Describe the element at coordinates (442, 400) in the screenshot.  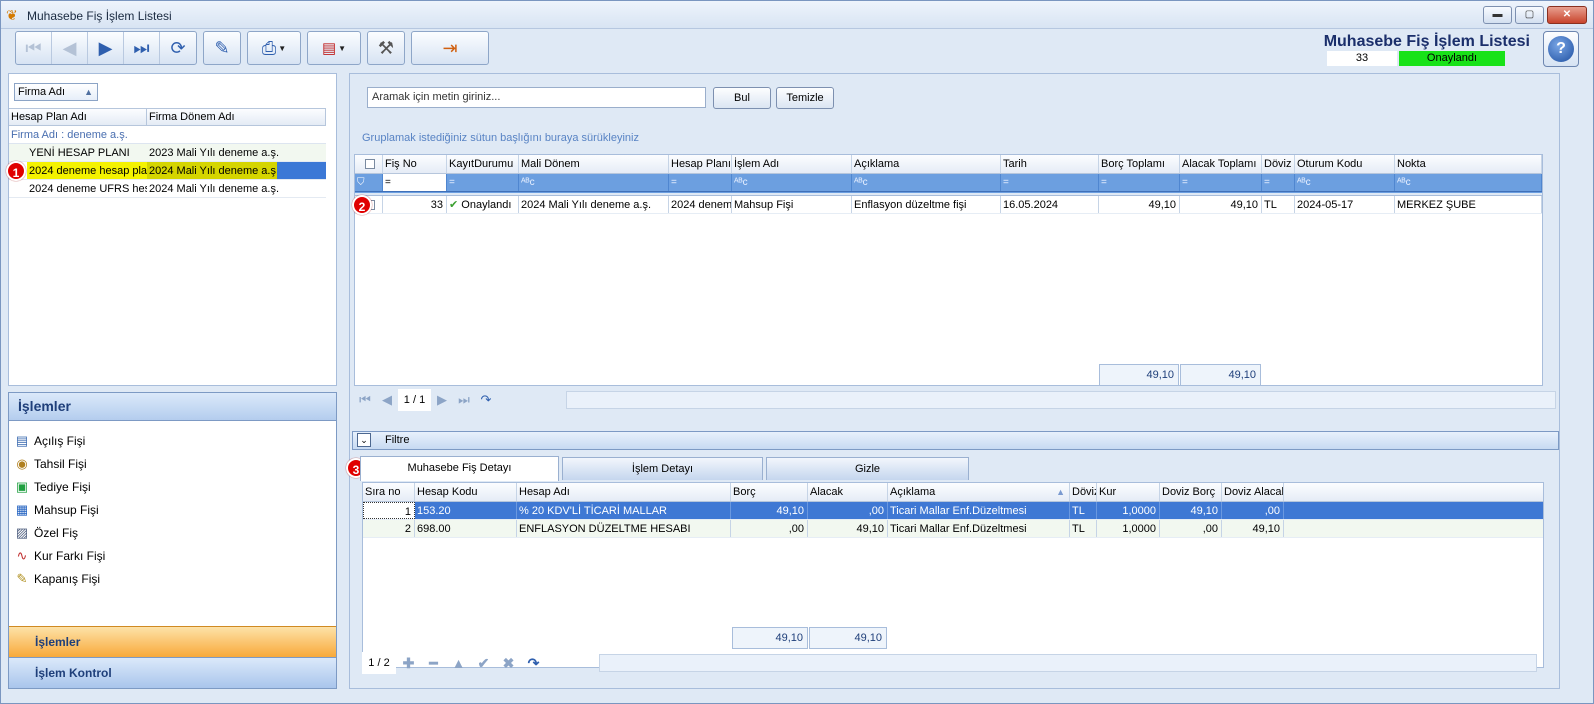
I see `next-page-icon: ▶` at that location.